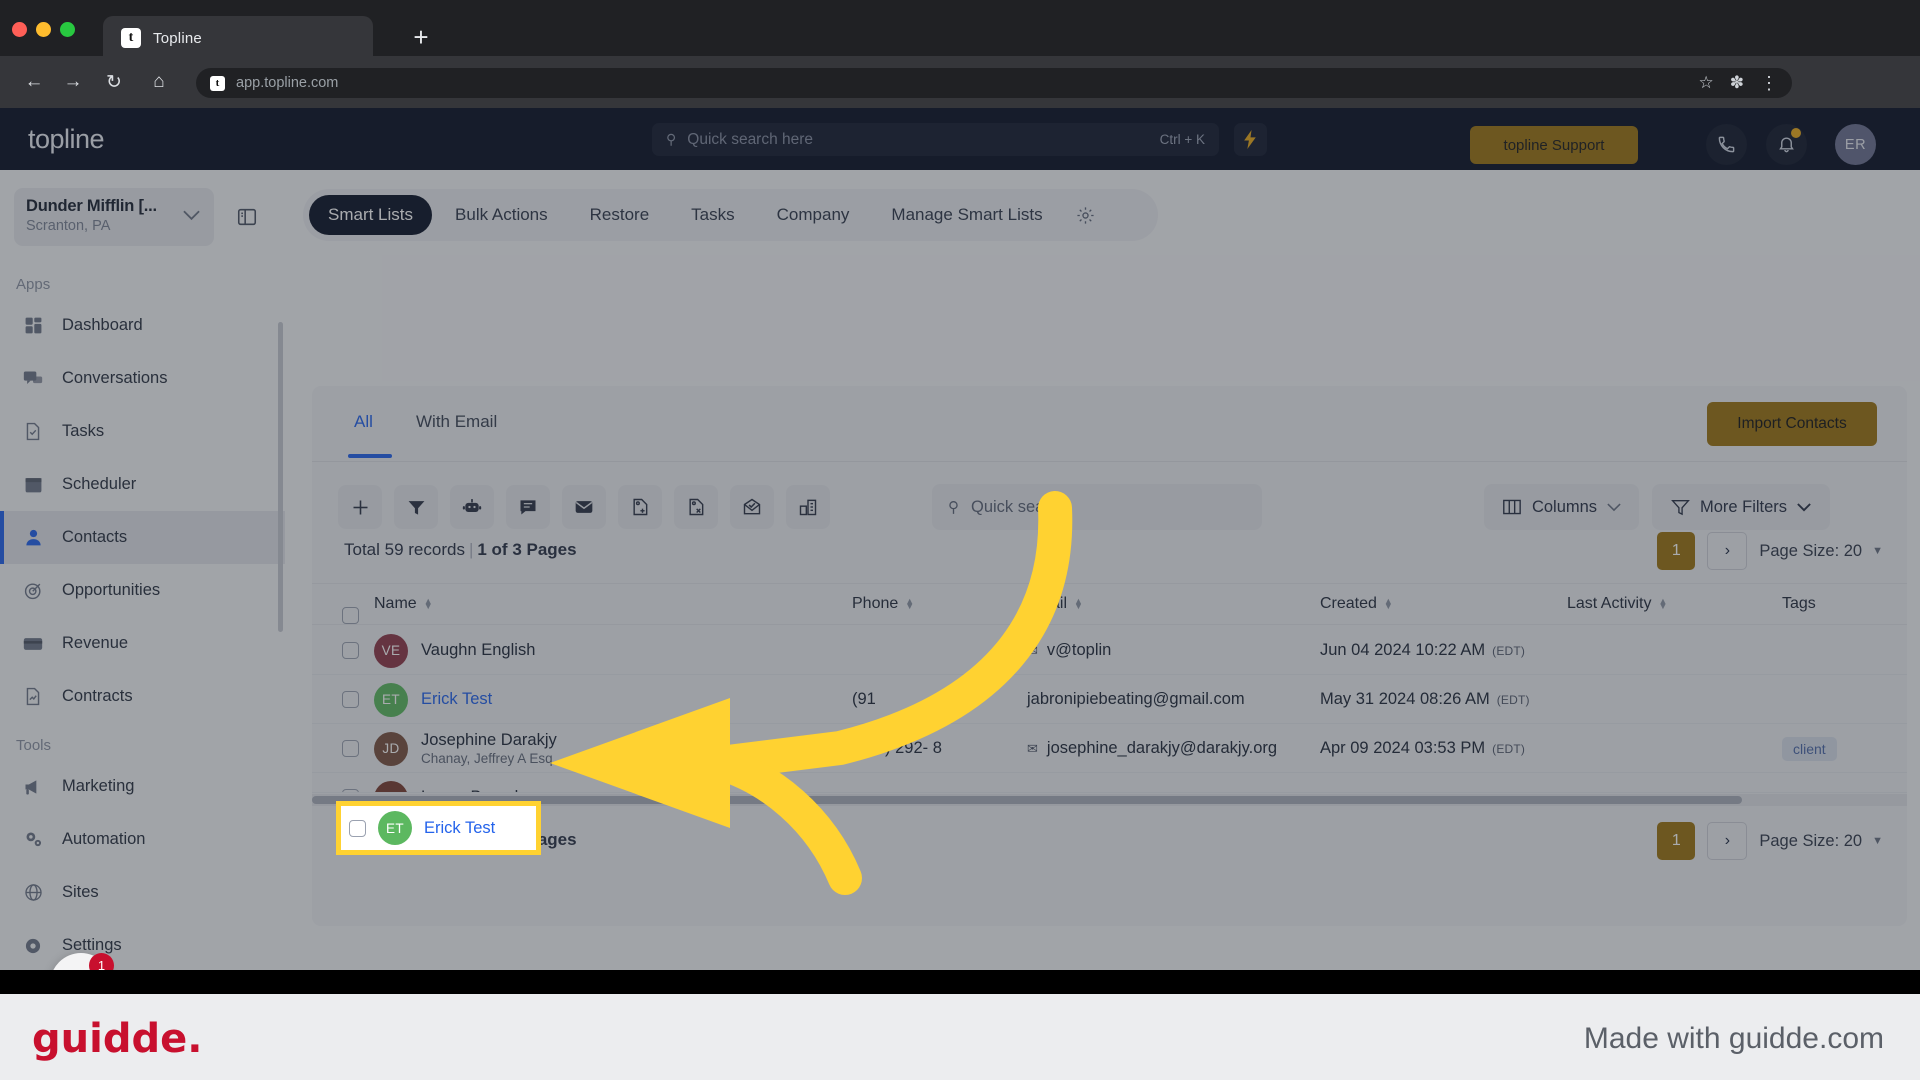 Image resolution: width=1920 pixels, height=1080 pixels. I want to click on sidebar-item-contracts: Contracts, so click(142, 696).